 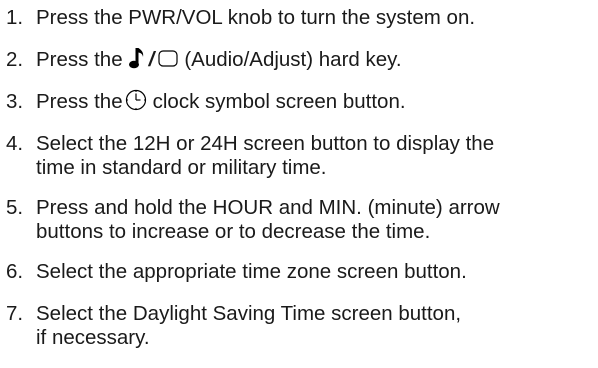 I want to click on step-number: 3., so click(x=15, y=101).